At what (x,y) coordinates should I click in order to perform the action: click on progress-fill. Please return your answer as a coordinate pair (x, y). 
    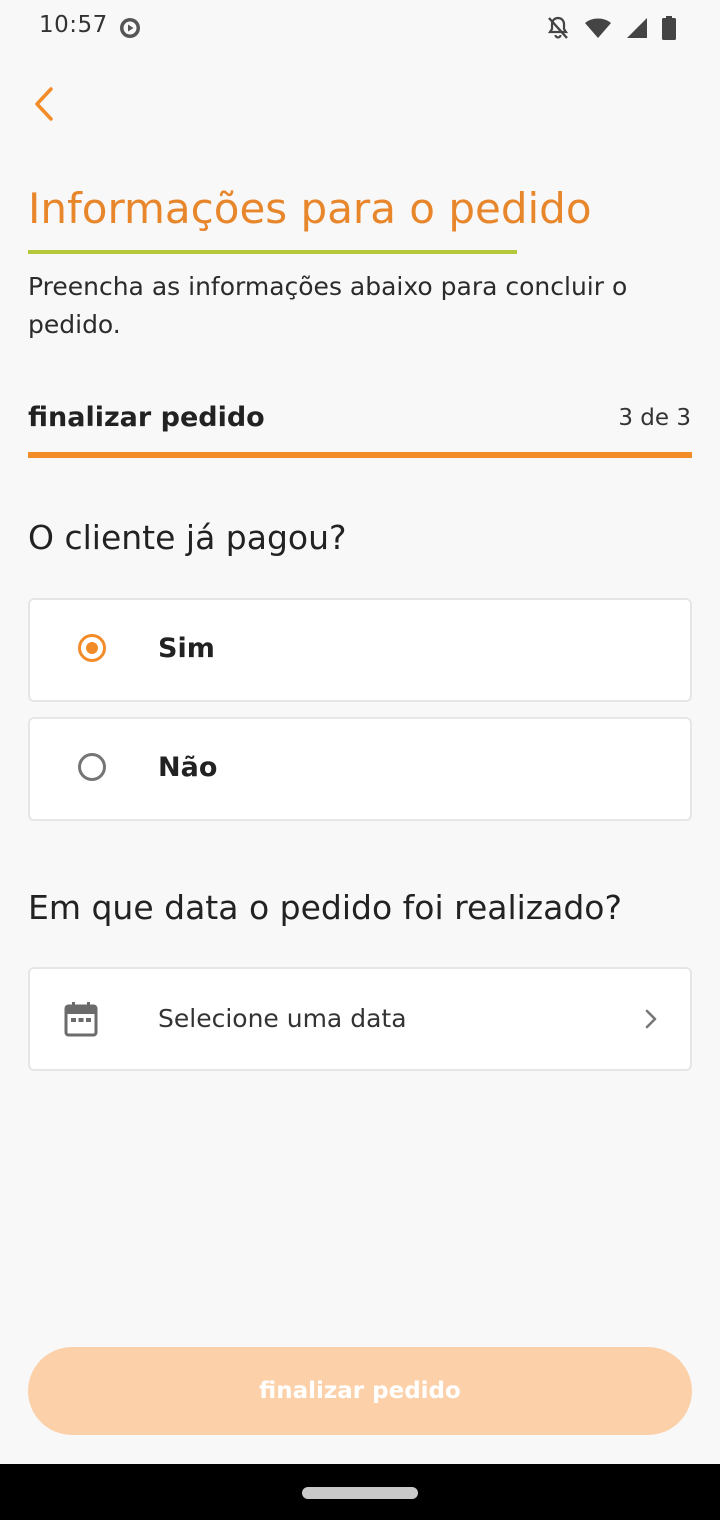
    Looking at the image, I should click on (360, 455).